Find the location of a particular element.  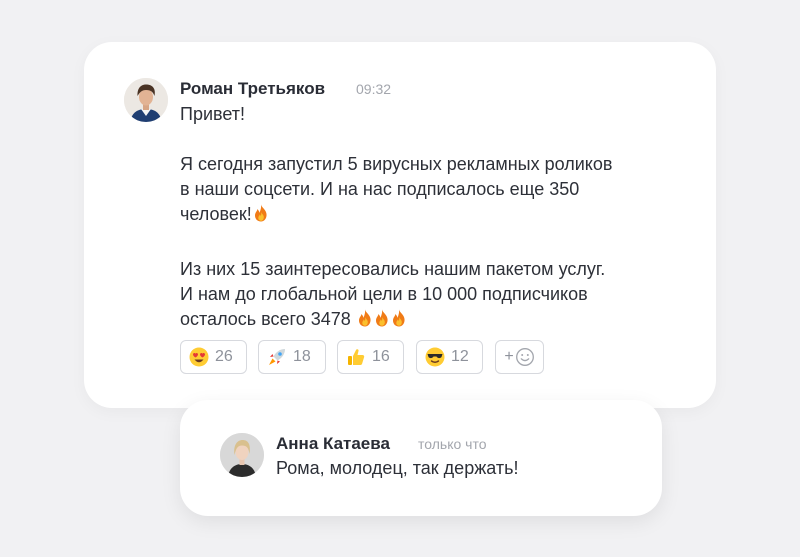

reply-text: Рома, молодец, так держать! is located at coordinates (397, 468).